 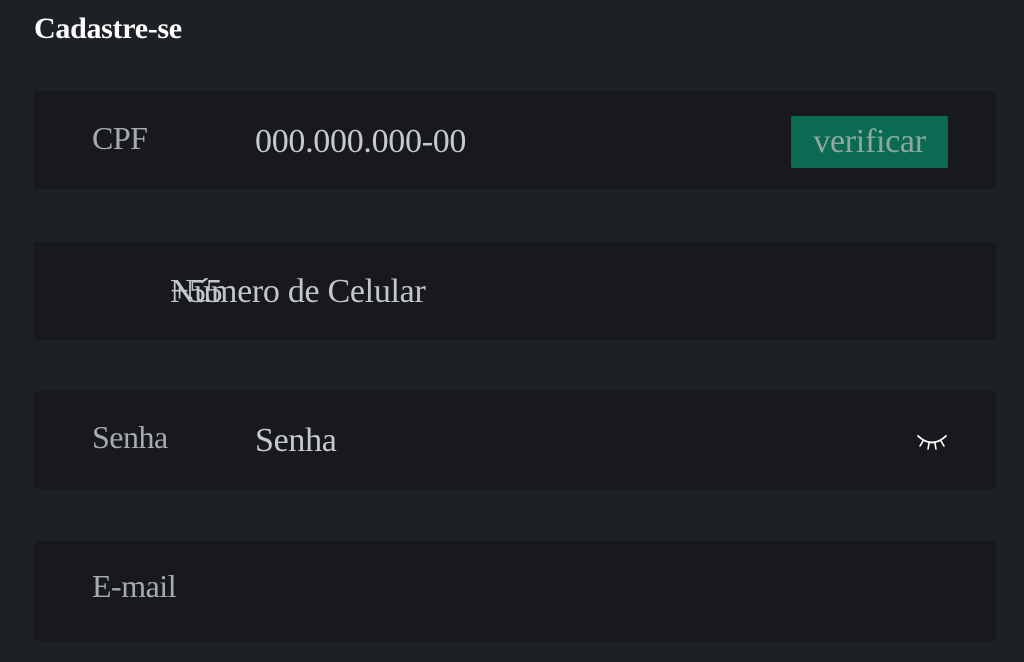 I want to click on phone-input: Número de Celular, so click(x=298, y=292).